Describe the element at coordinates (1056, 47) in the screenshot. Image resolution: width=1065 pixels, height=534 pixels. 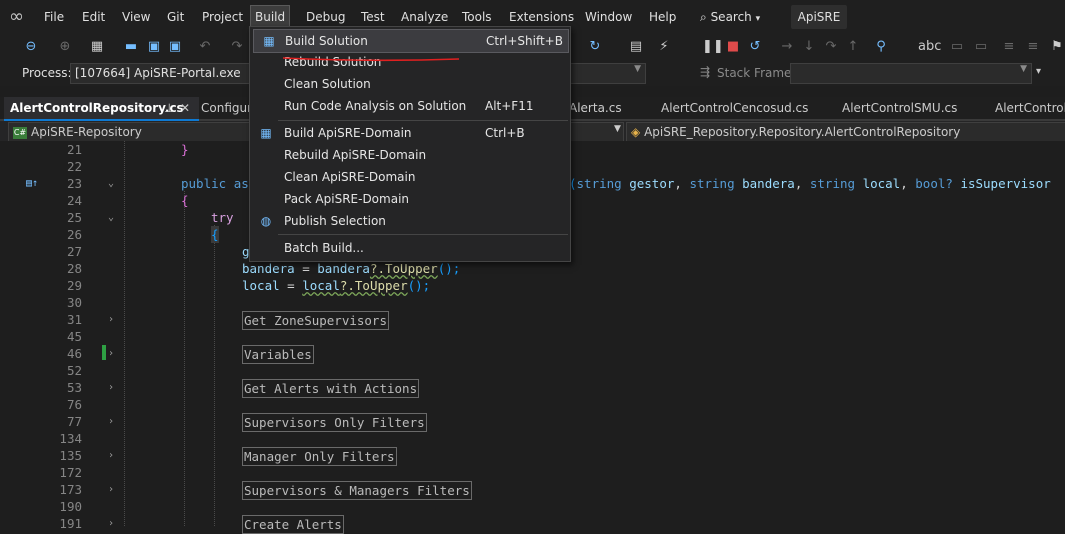
I see `bookmark-icon: ⚑` at that location.